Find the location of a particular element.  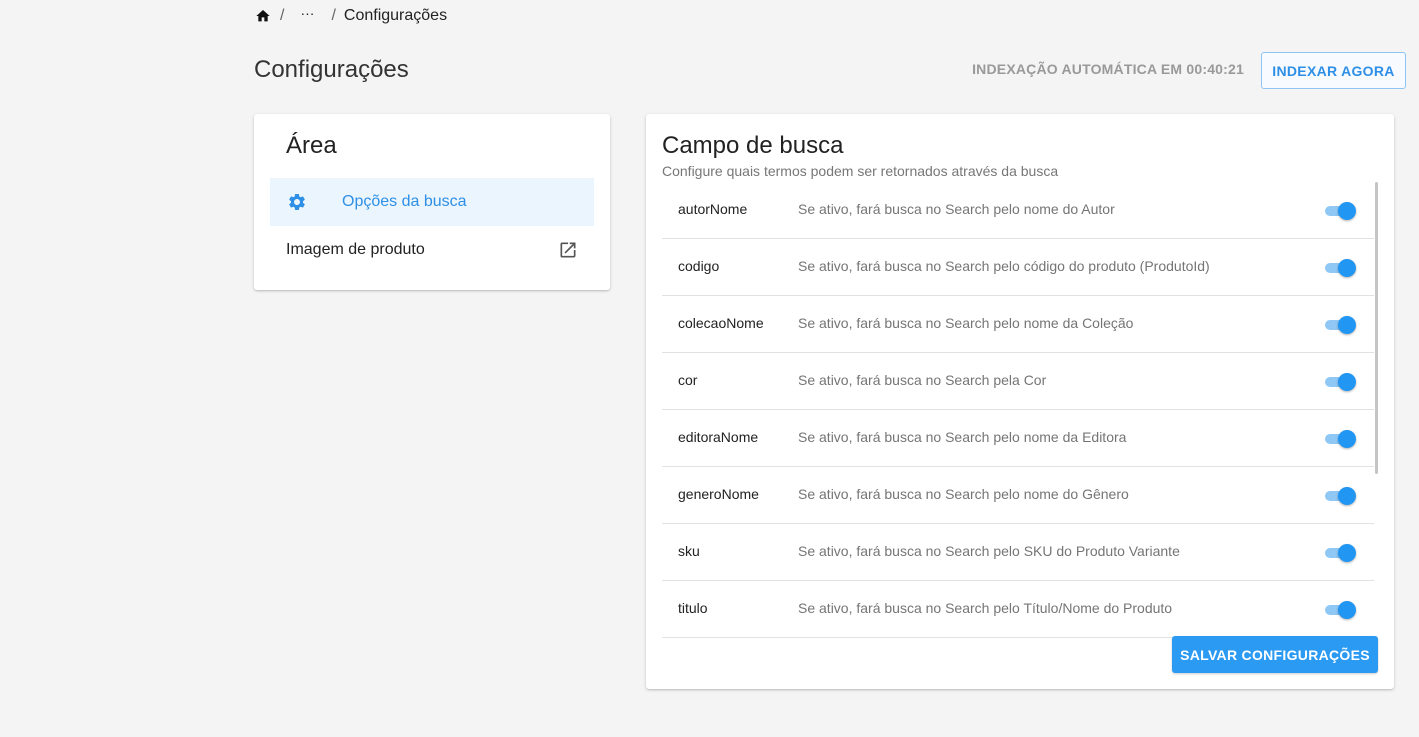

field-name: sku is located at coordinates (689, 551).